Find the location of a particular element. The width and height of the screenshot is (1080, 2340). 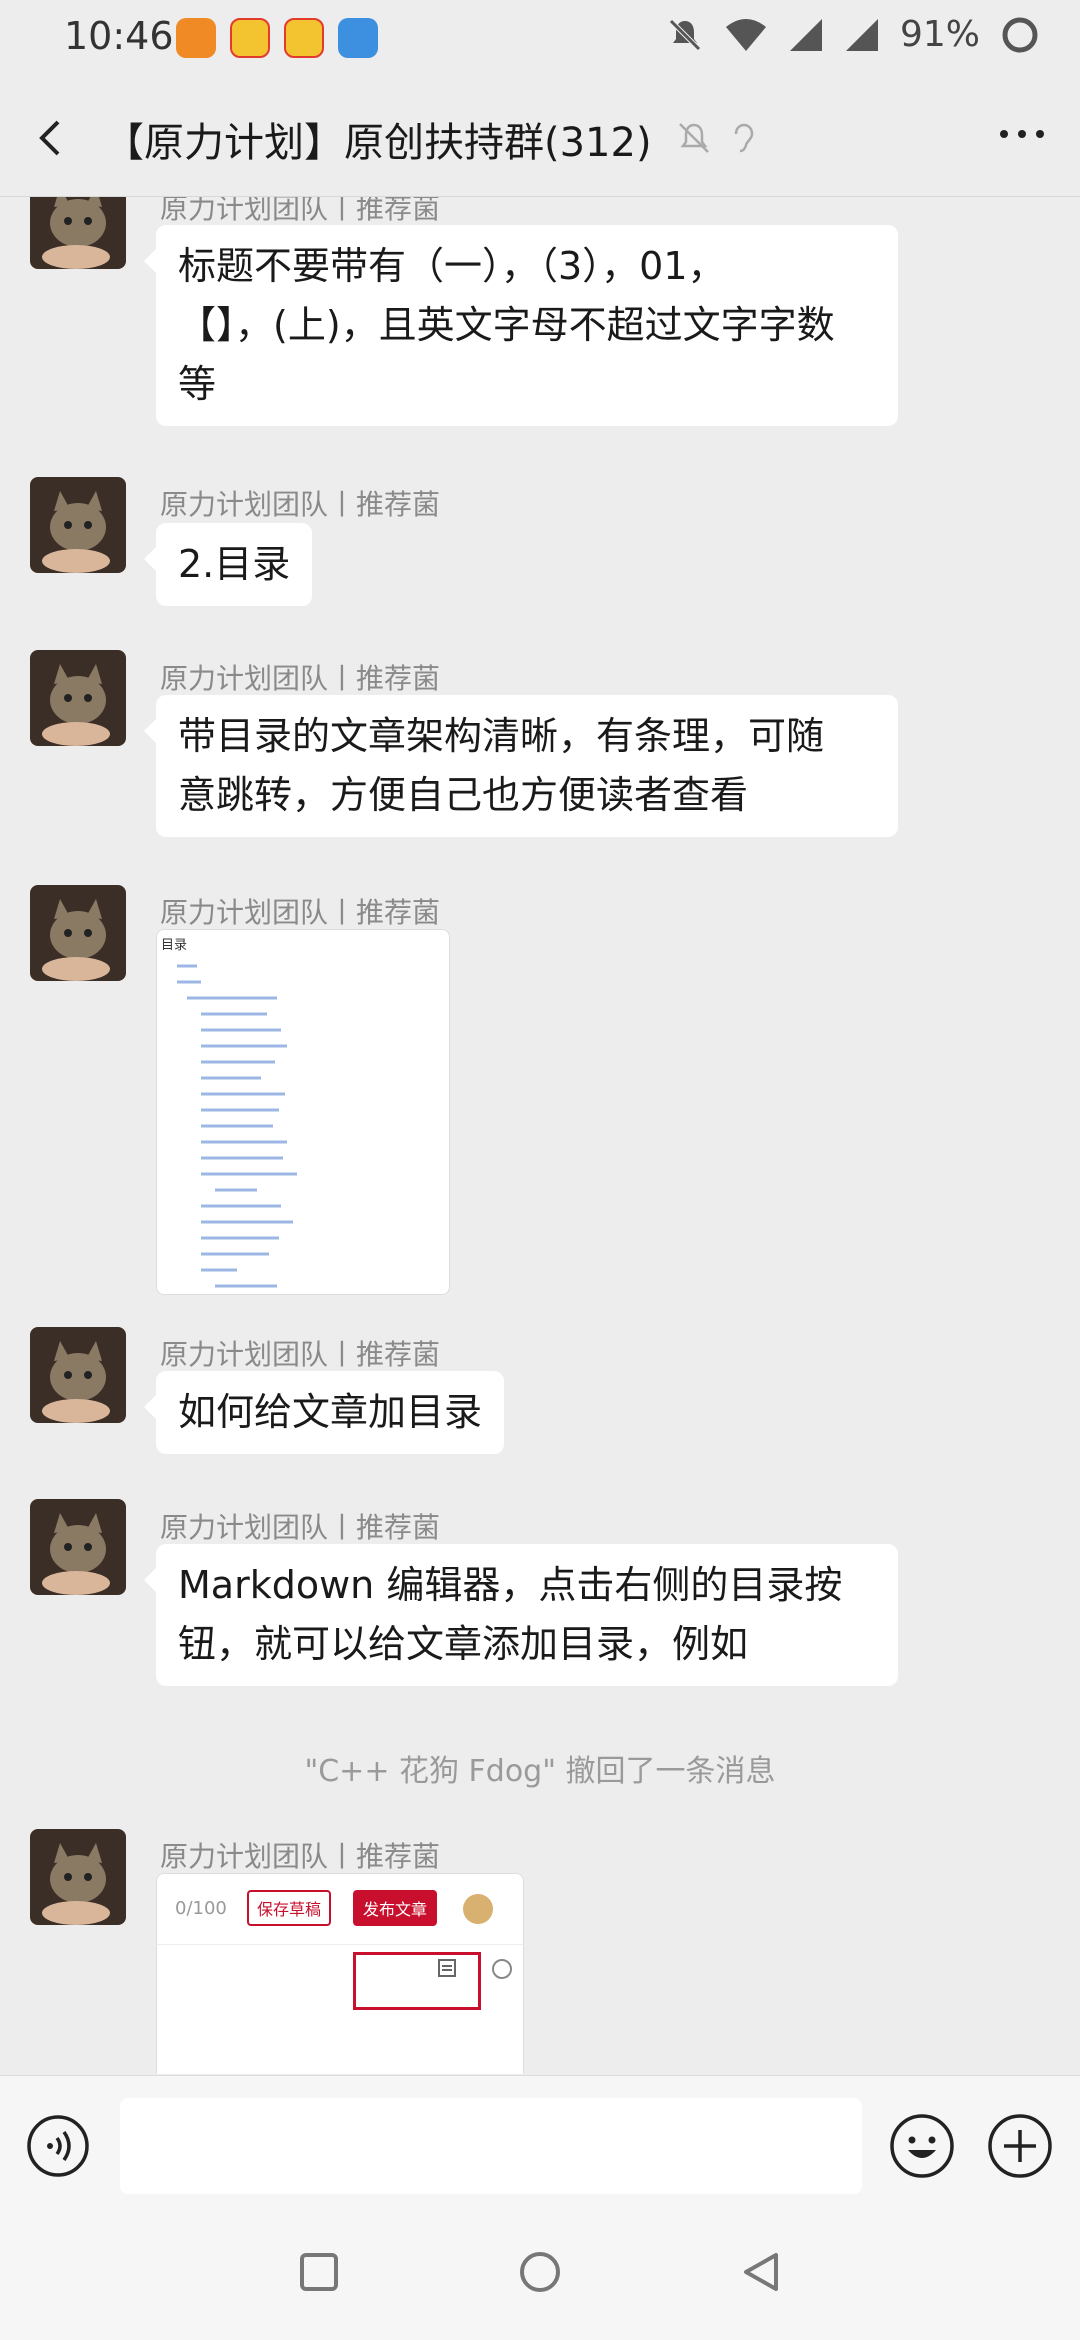

user-avatar is located at coordinates (478, 1909).